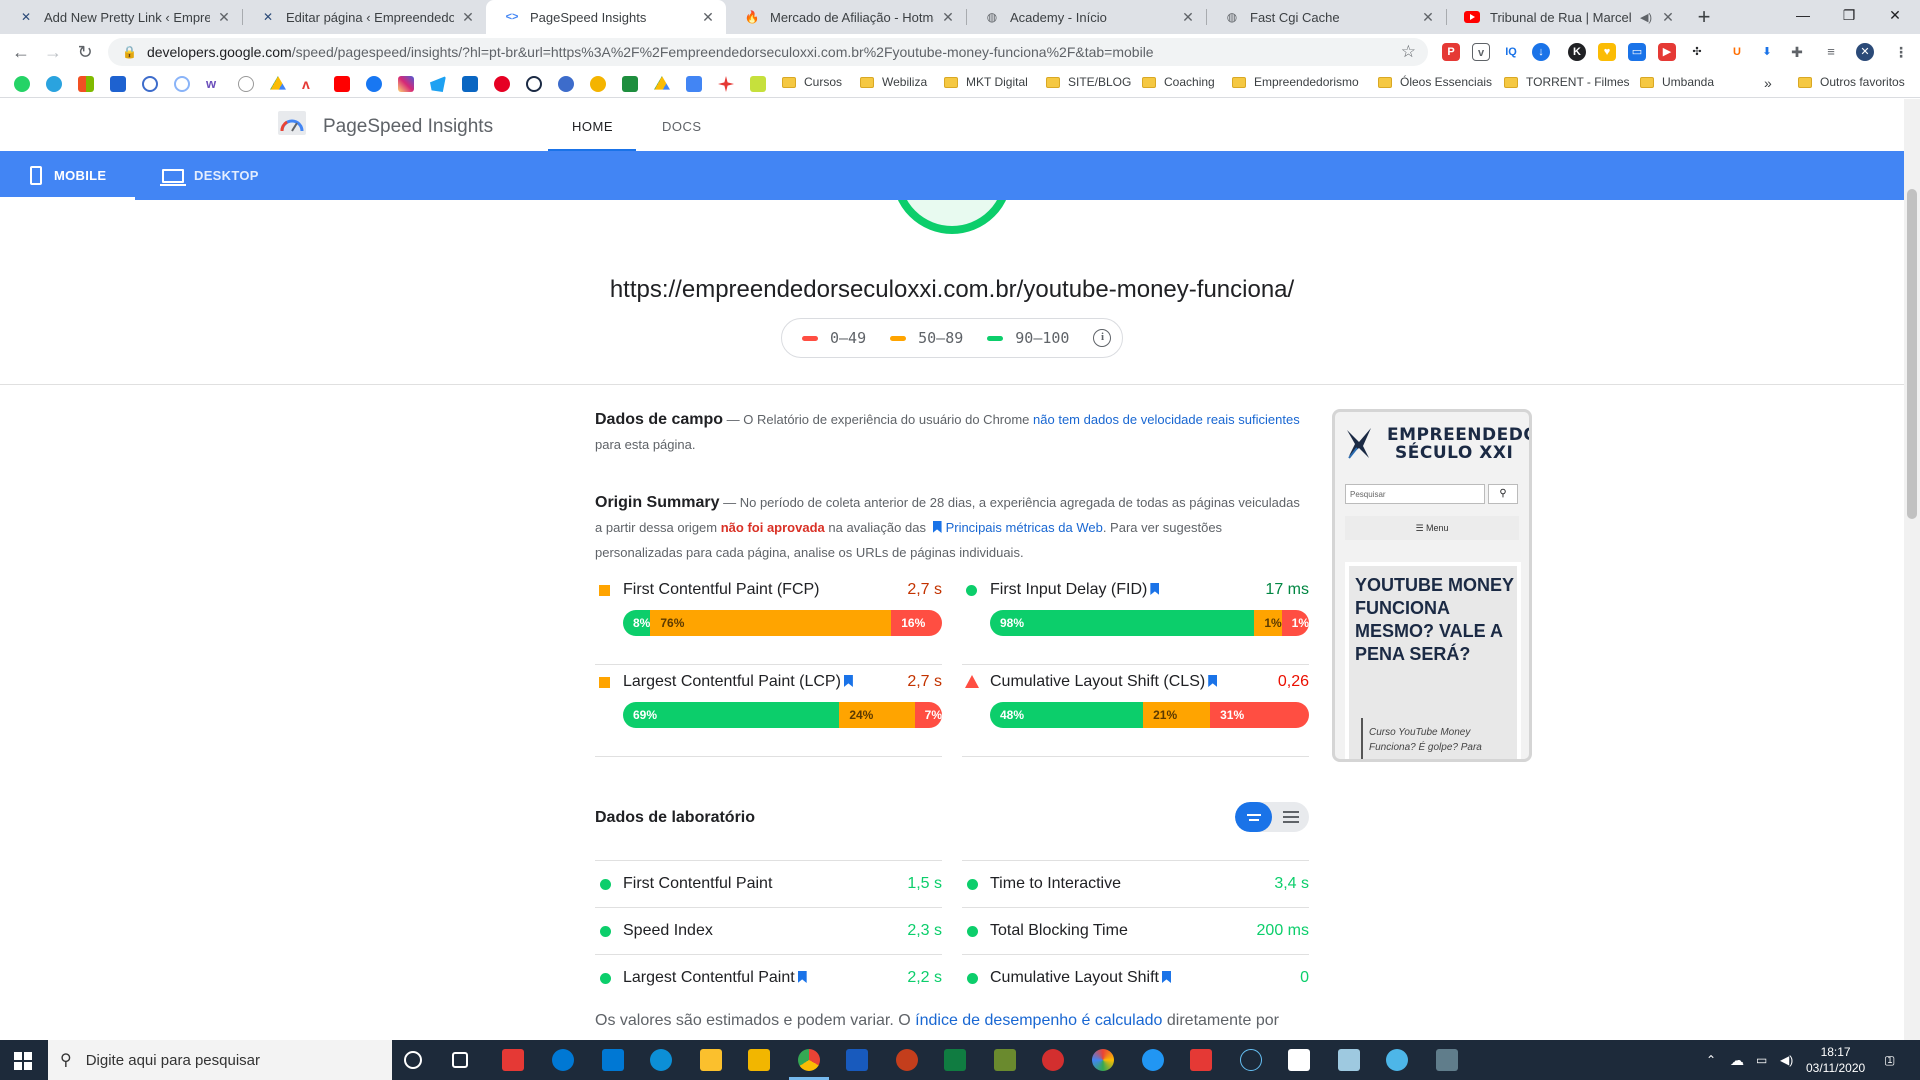 The image size is (1920, 1080). I want to click on bookmark-folder: MKT Digital, so click(986, 82).